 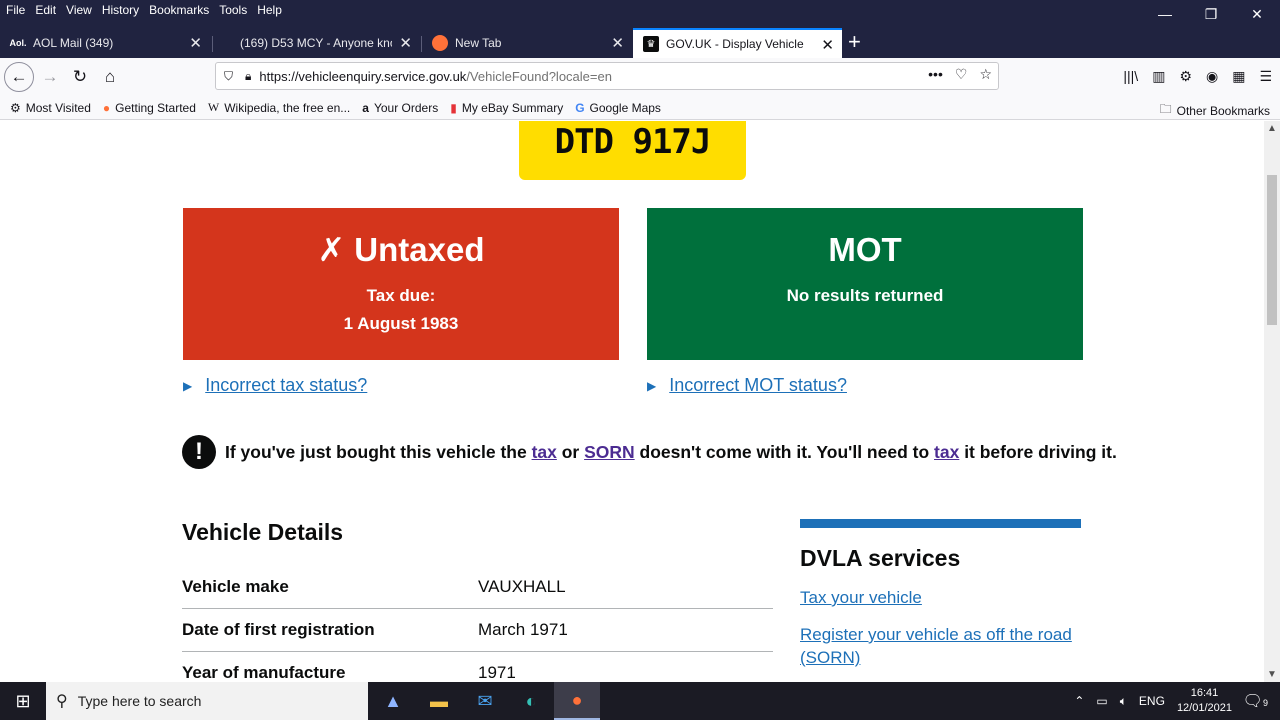 I want to click on tax-status-panel: ✗ Untaxed Tax due: 1 August 1983, so click(x=401, y=284).